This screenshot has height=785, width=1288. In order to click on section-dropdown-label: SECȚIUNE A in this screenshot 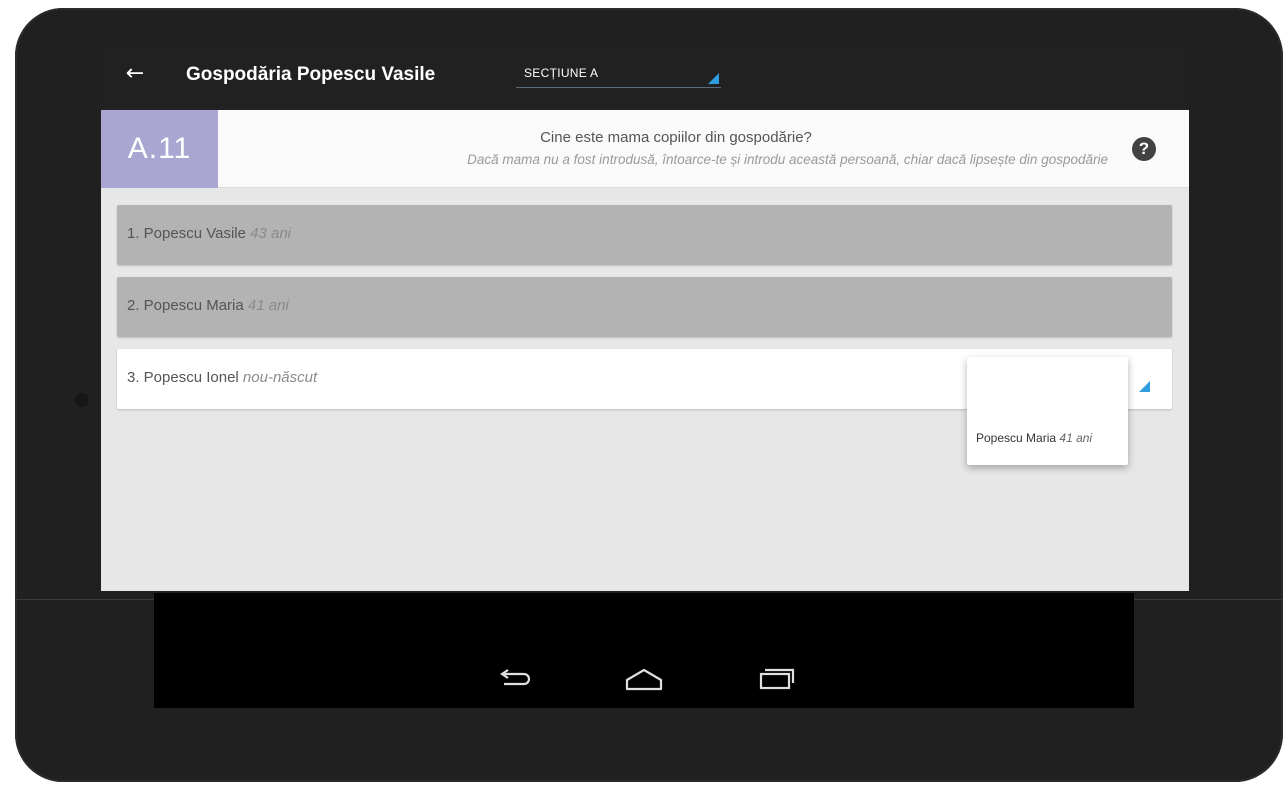, I will do `click(561, 73)`.